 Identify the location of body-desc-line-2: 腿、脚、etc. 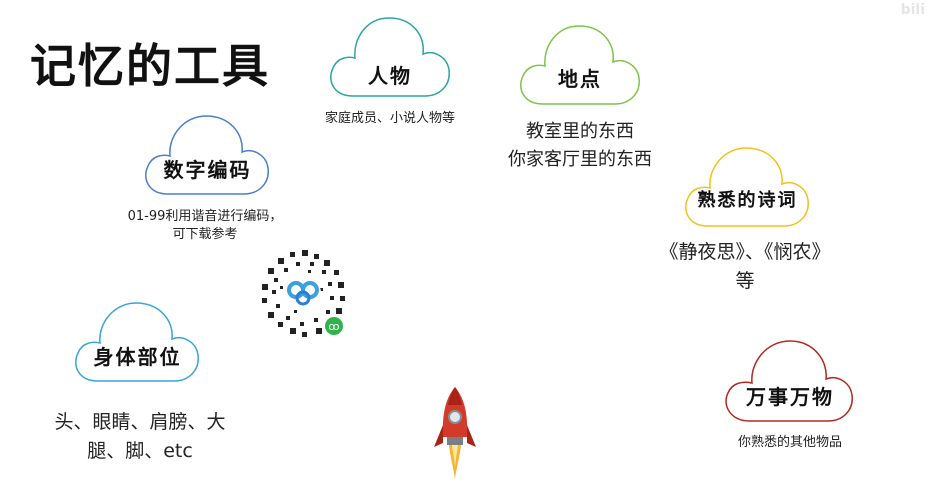
(140, 451).